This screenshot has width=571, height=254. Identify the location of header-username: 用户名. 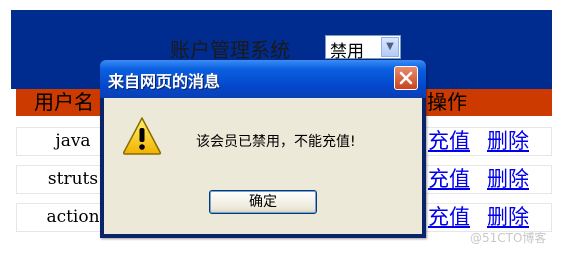
(64, 102).